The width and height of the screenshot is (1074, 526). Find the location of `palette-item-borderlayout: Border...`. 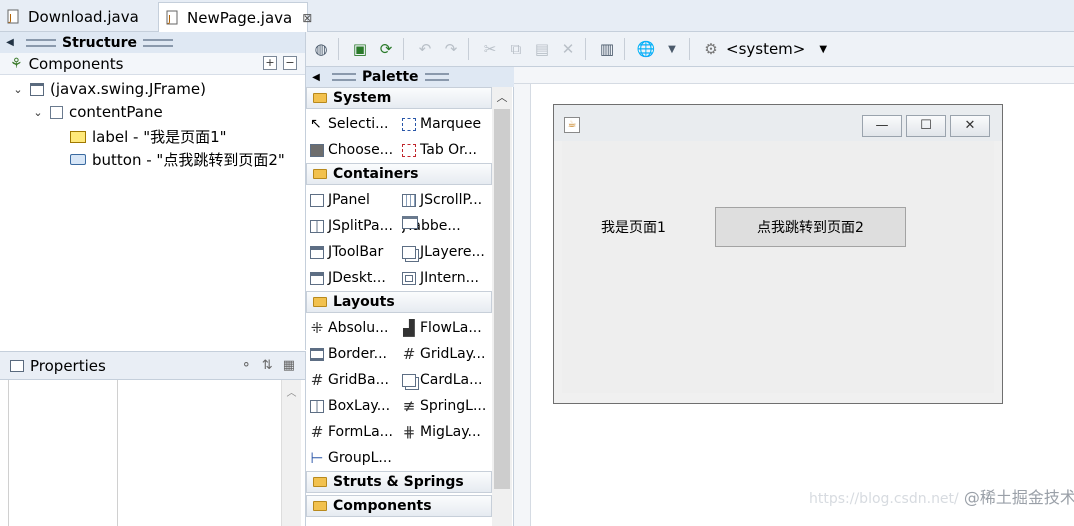

palette-item-borderlayout: Border... is located at coordinates (356, 354).